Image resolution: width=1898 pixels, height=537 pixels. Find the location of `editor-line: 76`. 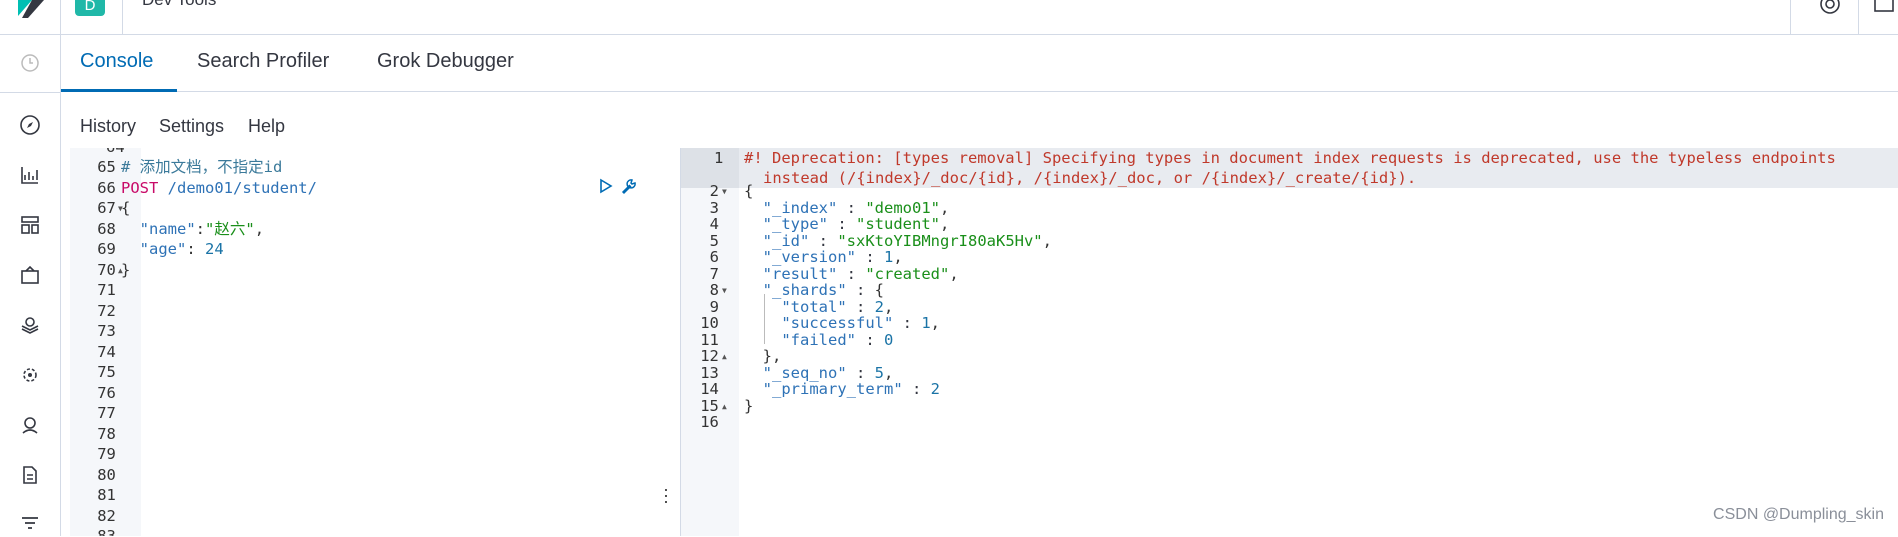

editor-line: 76 is located at coordinates (375, 393).